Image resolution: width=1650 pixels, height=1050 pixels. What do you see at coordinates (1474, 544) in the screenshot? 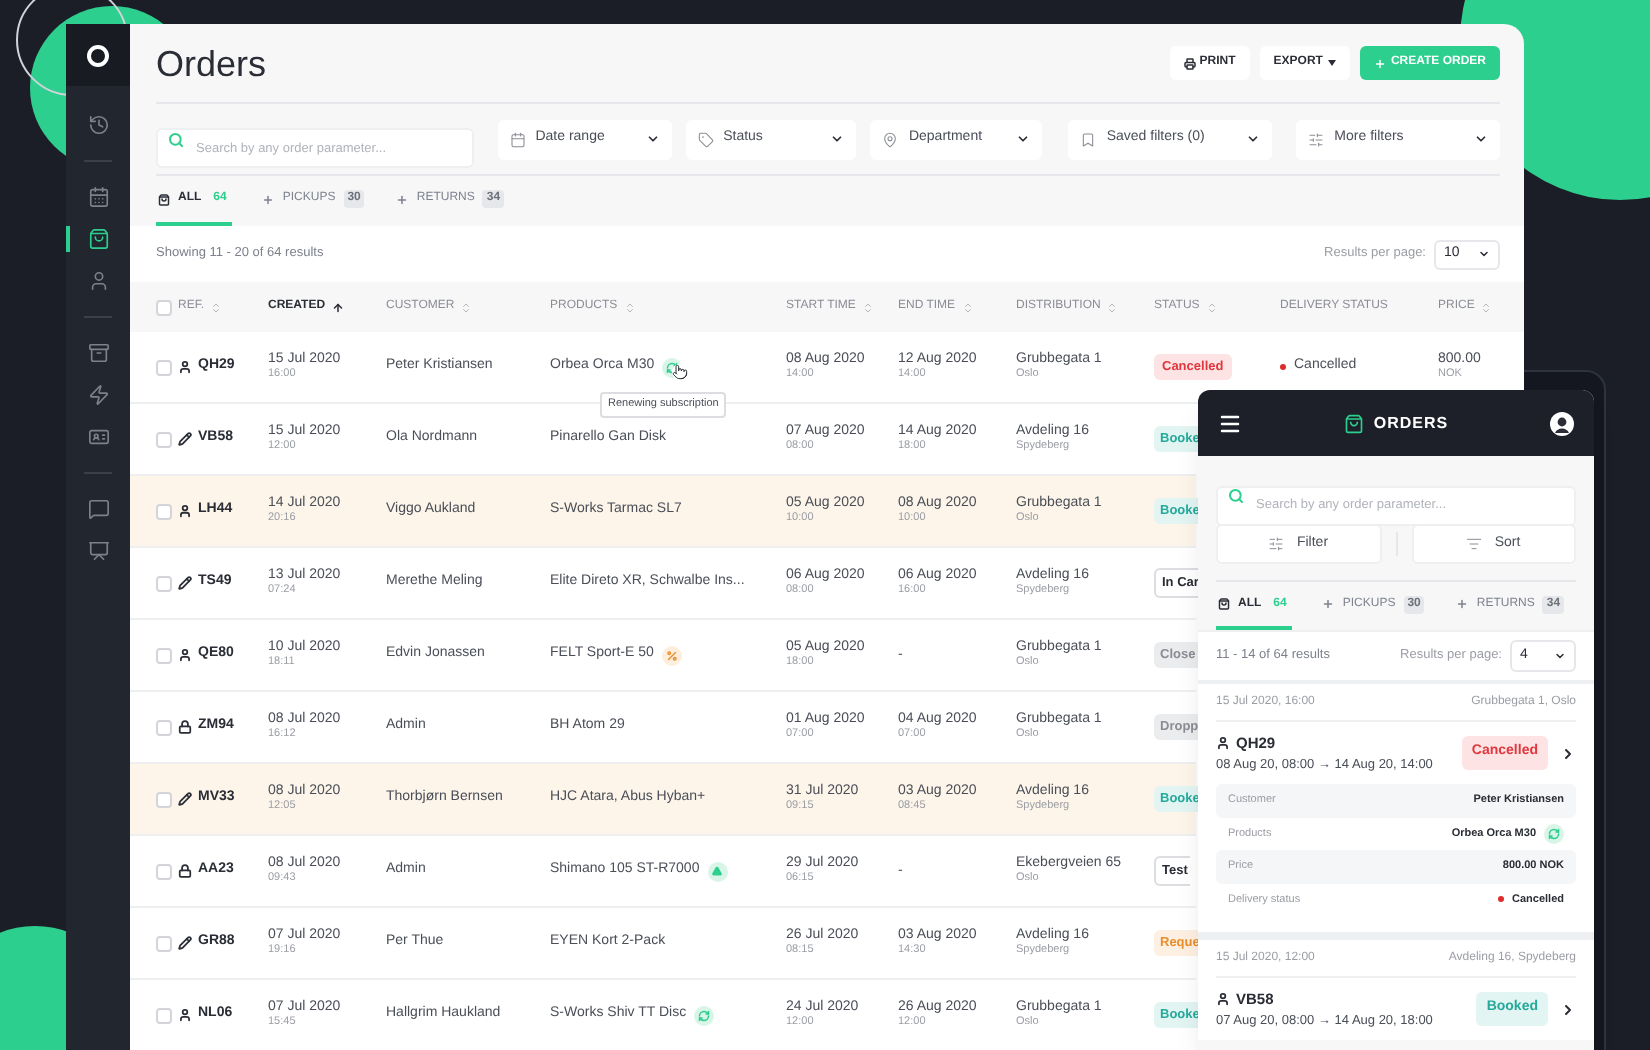
I see `filter-lines-icon` at bounding box center [1474, 544].